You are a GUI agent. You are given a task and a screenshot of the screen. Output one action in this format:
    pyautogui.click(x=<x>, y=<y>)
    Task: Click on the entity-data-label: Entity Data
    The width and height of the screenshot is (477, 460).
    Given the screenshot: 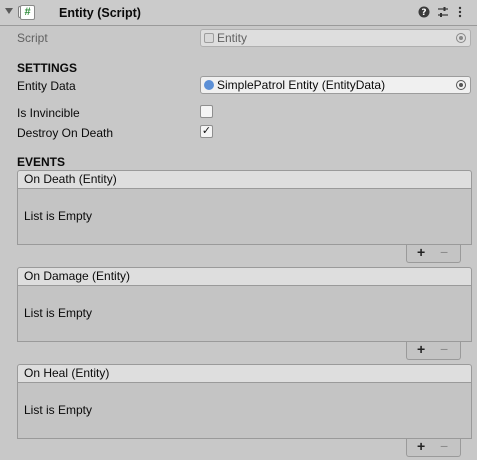 What is the action you would take?
    pyautogui.click(x=46, y=86)
    